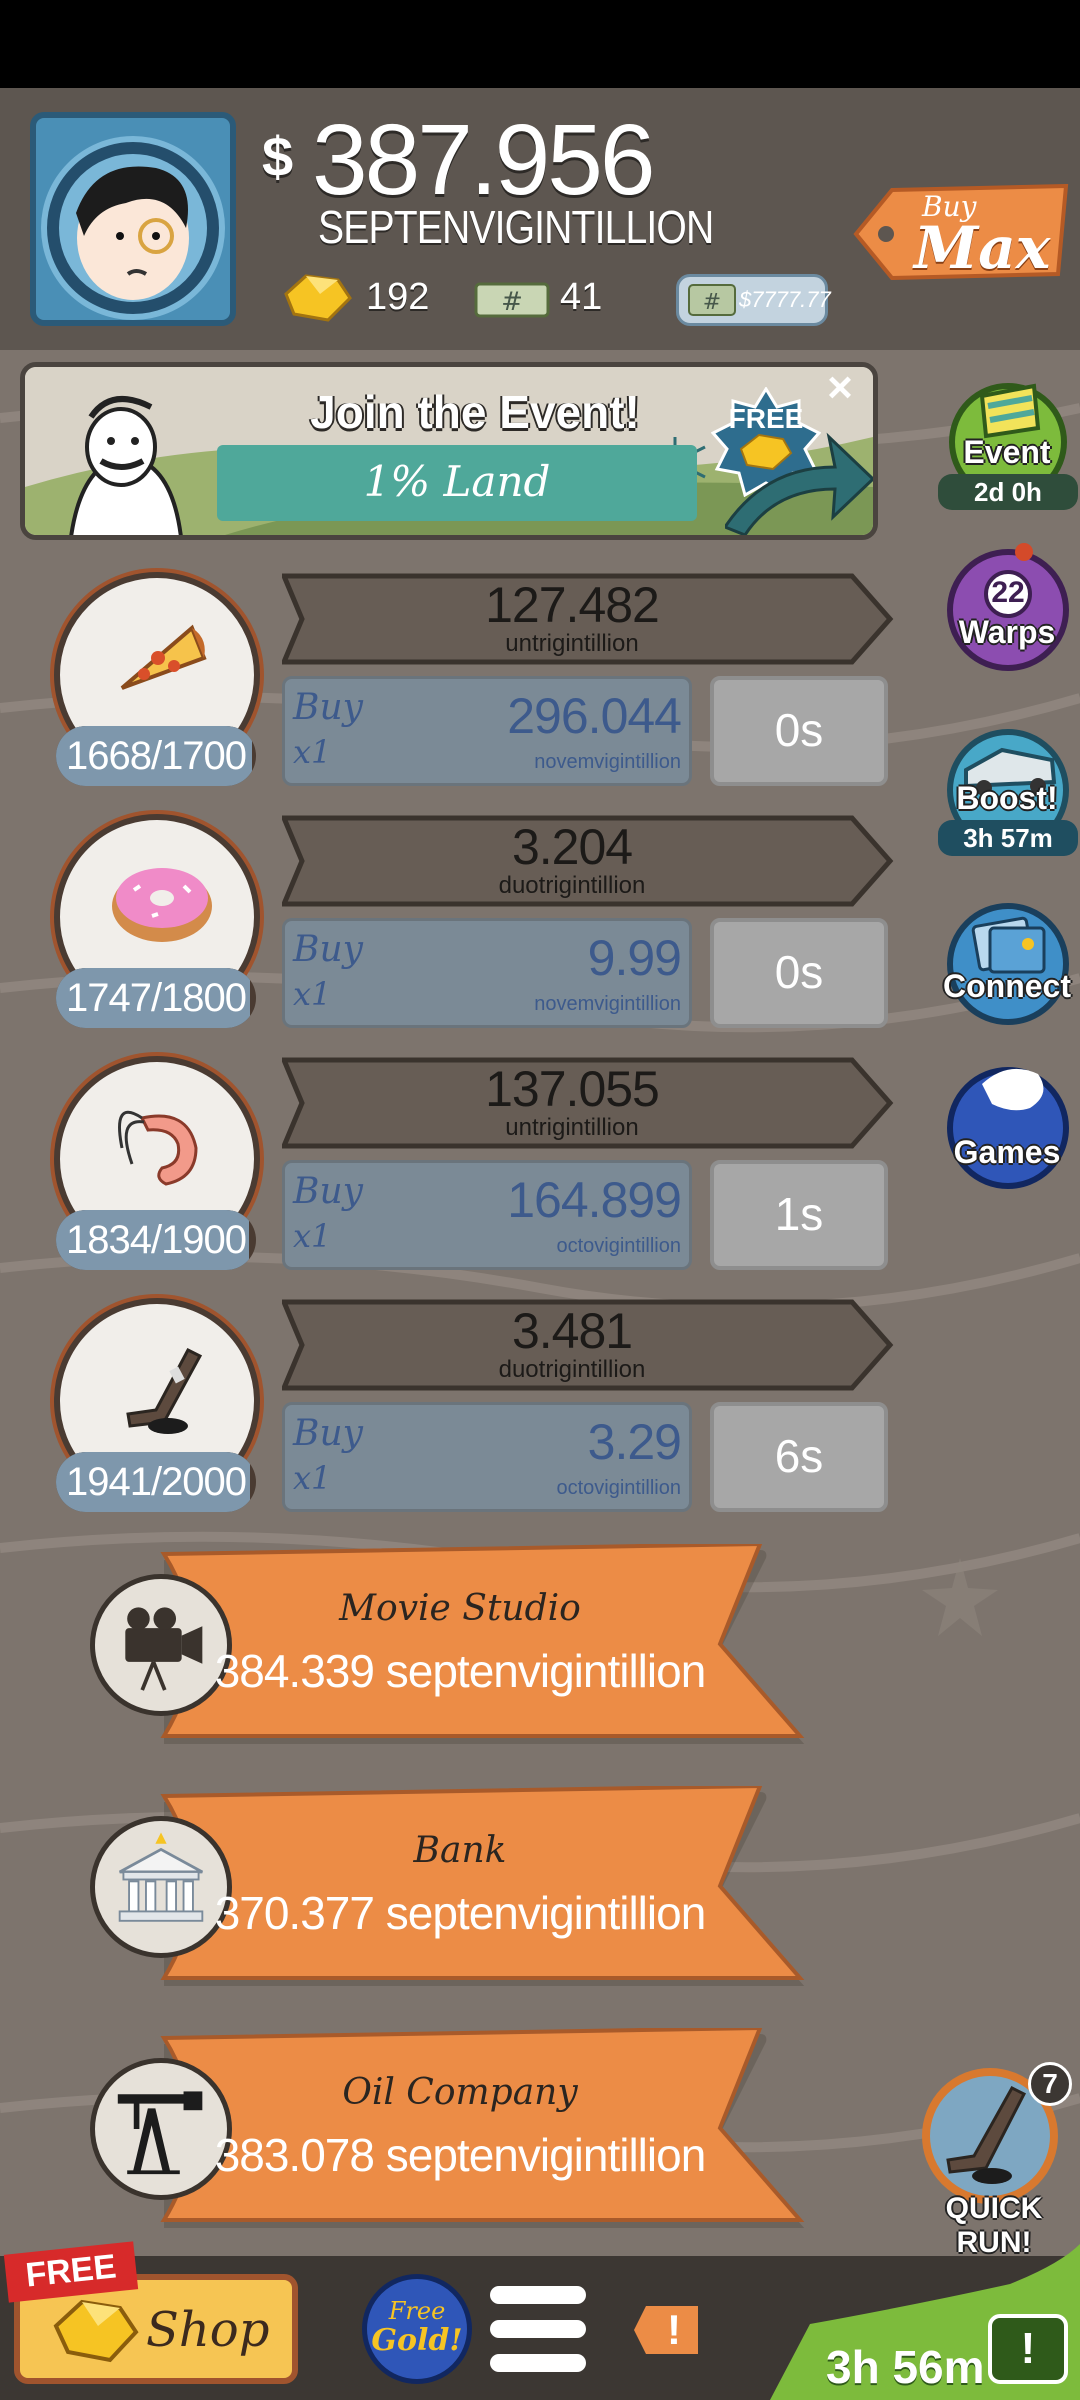 Image resolution: width=1080 pixels, height=2400 pixels. Describe the element at coordinates (1050, 2084) in the screenshot. I see `quick-run-count: 7` at that location.